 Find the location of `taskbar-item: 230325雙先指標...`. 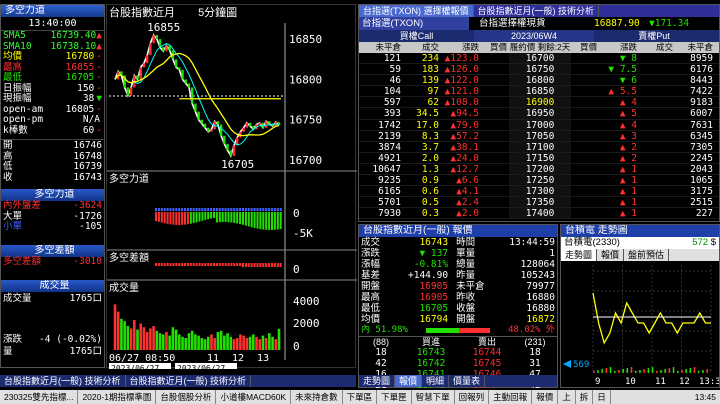

taskbar-item: 230325雙先指標... is located at coordinates (39, 397).